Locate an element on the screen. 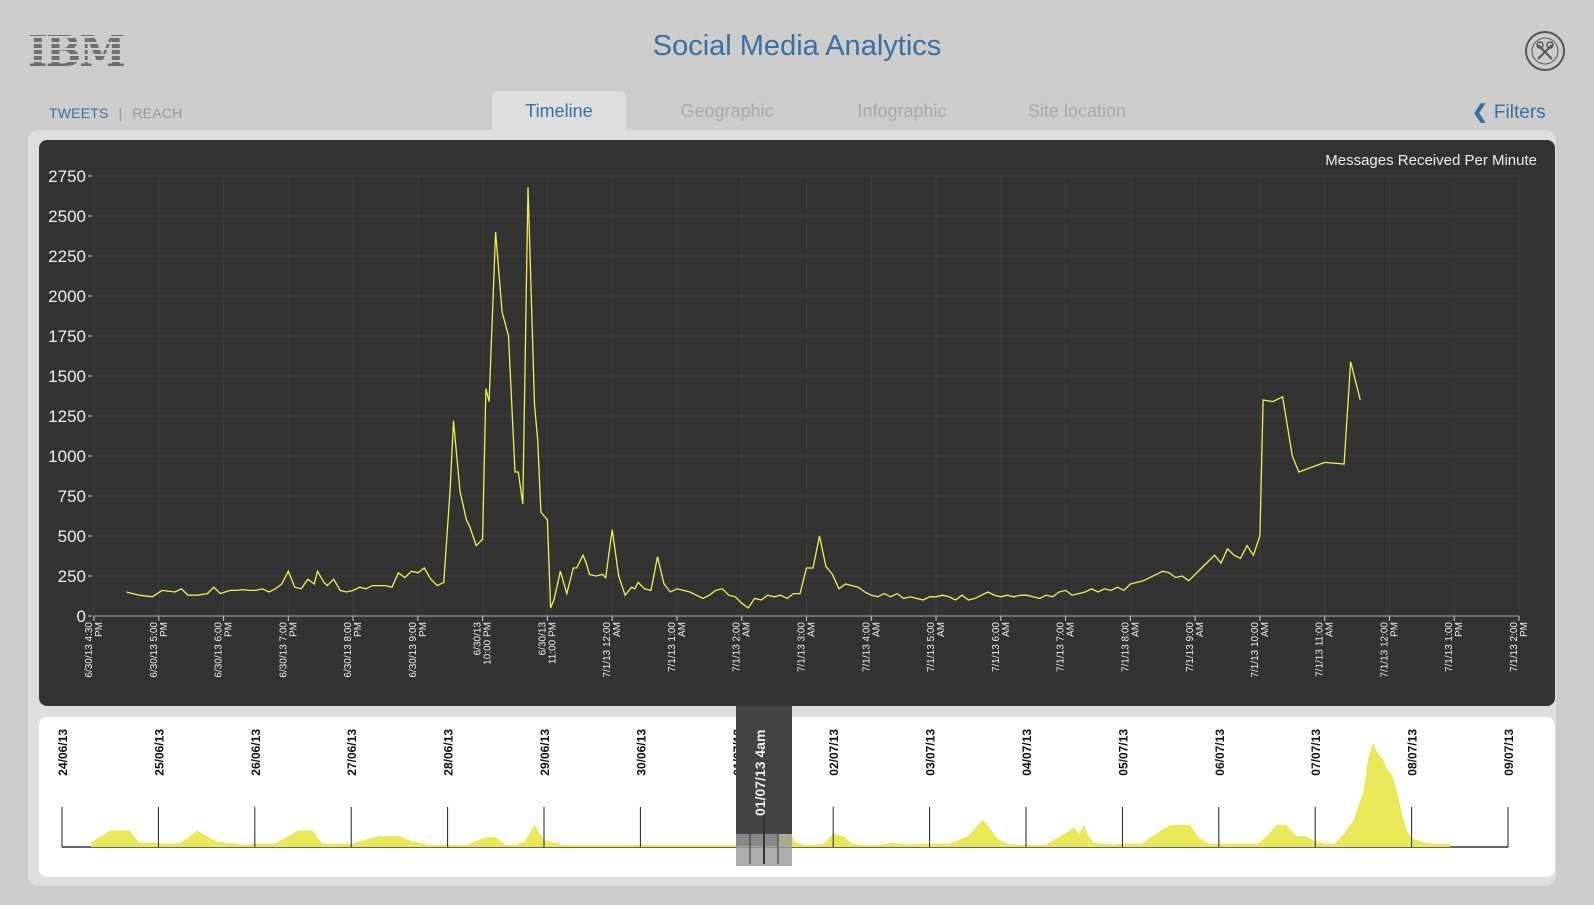 The width and height of the screenshot is (1594, 905). x-tick-label: 7/1/13 1:00 AM is located at coordinates (677, 647).